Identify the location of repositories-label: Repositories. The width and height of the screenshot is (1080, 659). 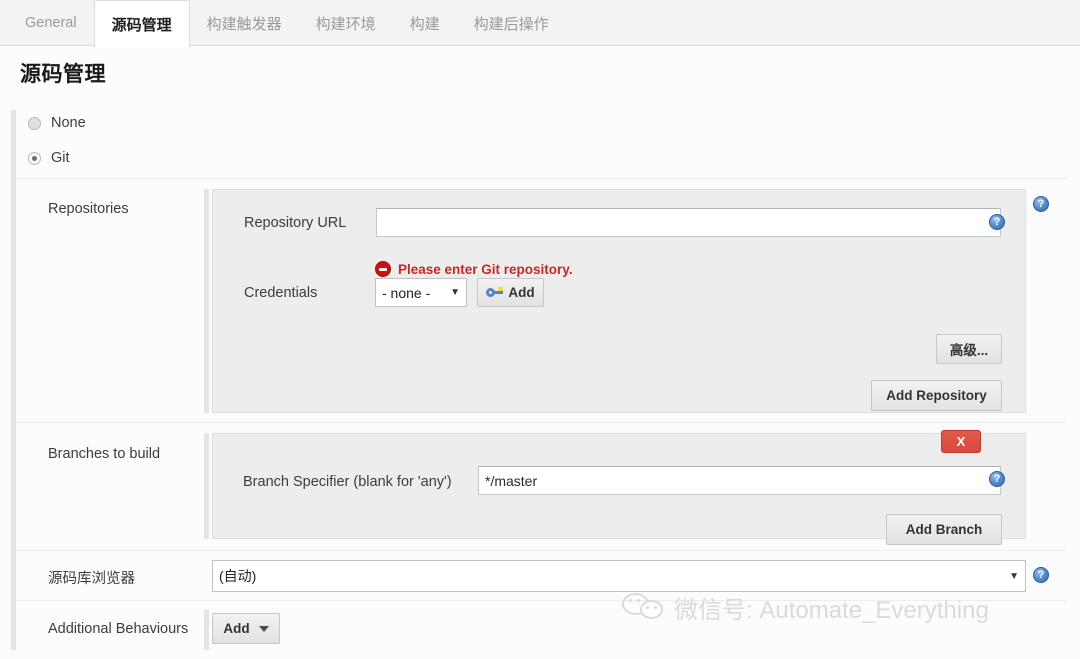
(88, 209).